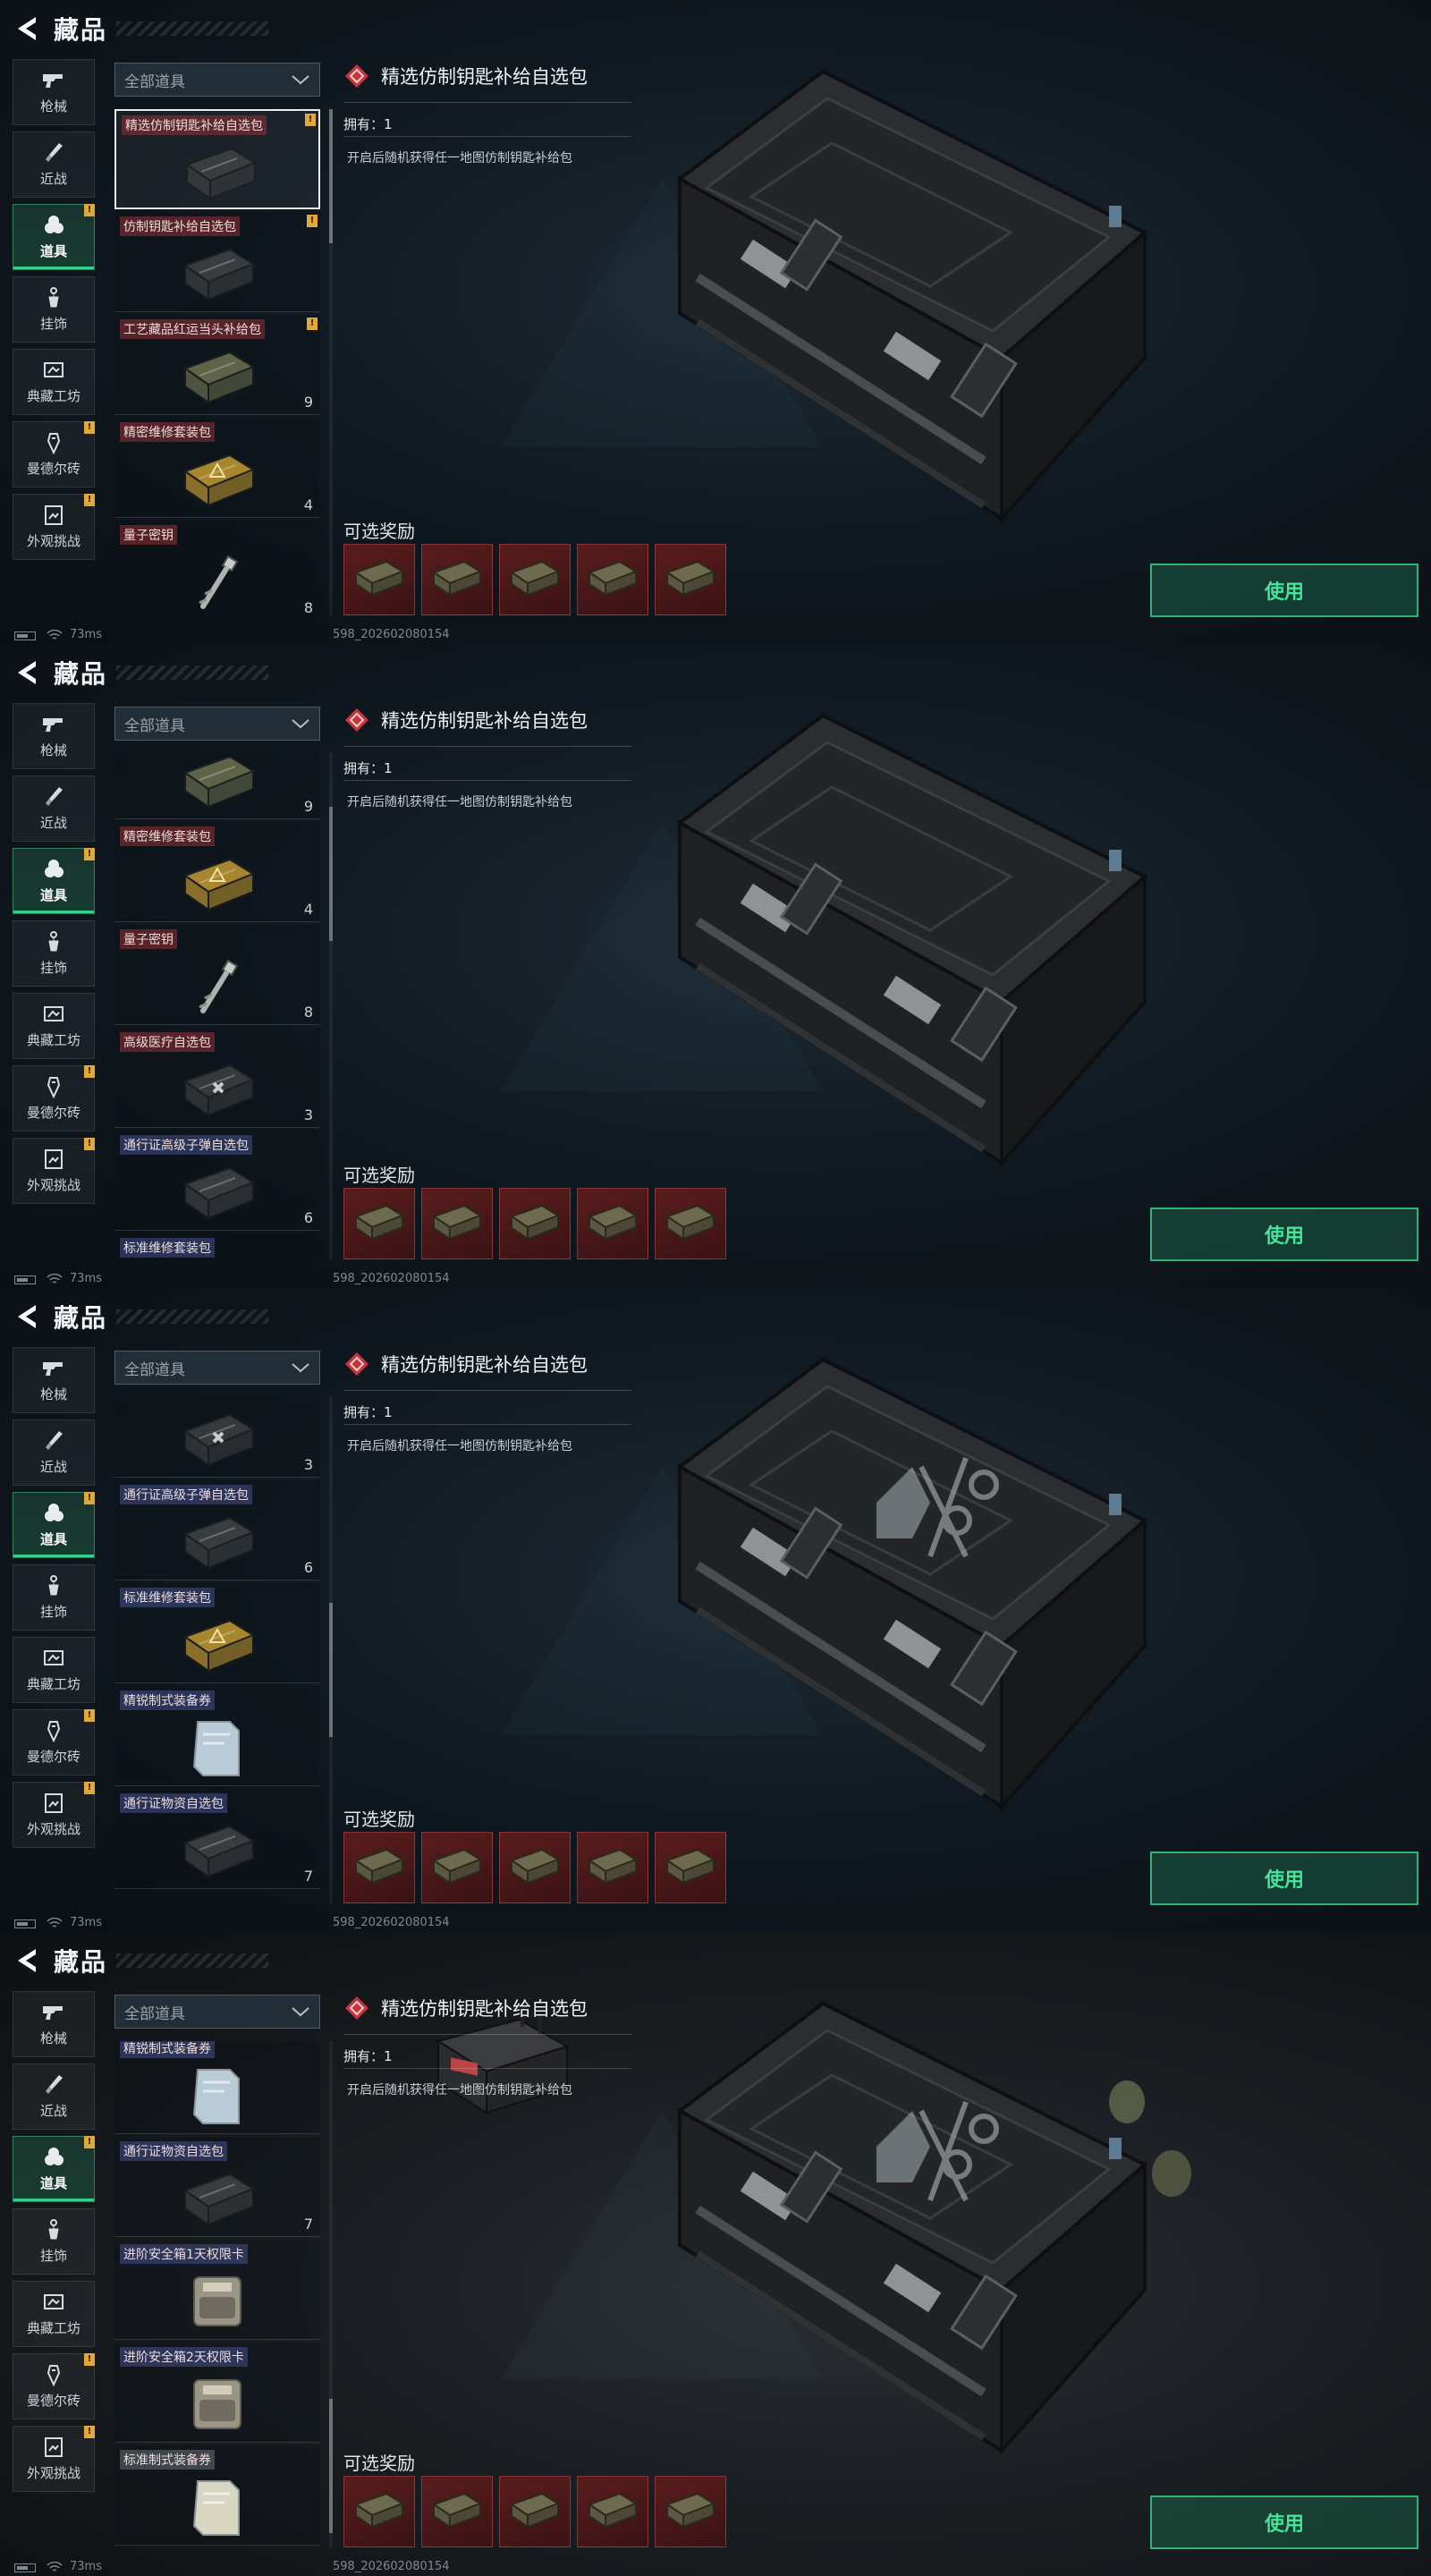 The image size is (1431, 2576). What do you see at coordinates (219, 172) in the screenshot?
I see `item-thumbnail` at bounding box center [219, 172].